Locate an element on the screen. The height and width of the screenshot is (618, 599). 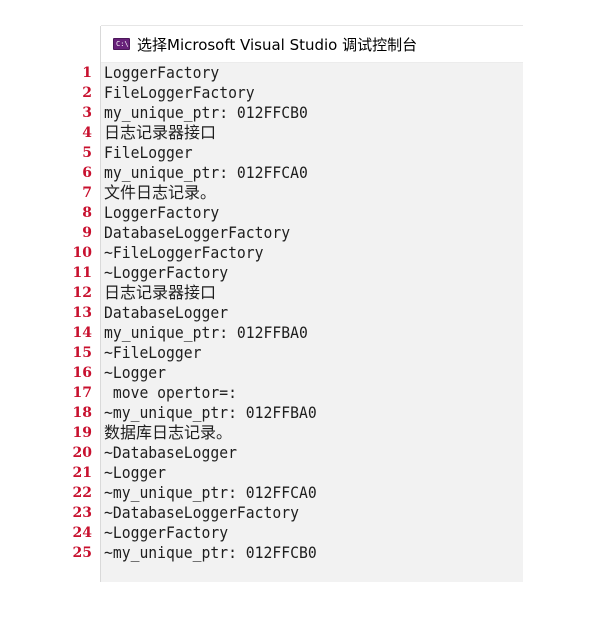
console-line: ~my_unique_ptr: 012FFCB0 is located at coordinates (210, 552).